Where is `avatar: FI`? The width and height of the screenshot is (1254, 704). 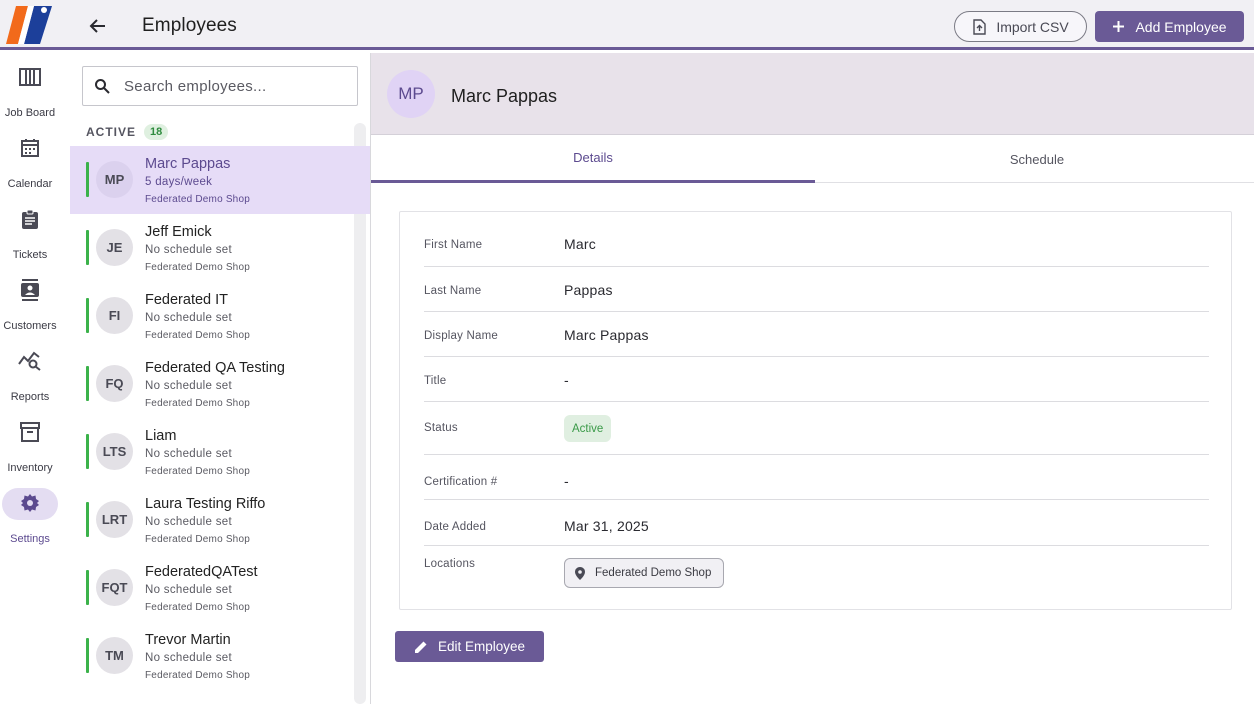
avatar: FI is located at coordinates (114, 315).